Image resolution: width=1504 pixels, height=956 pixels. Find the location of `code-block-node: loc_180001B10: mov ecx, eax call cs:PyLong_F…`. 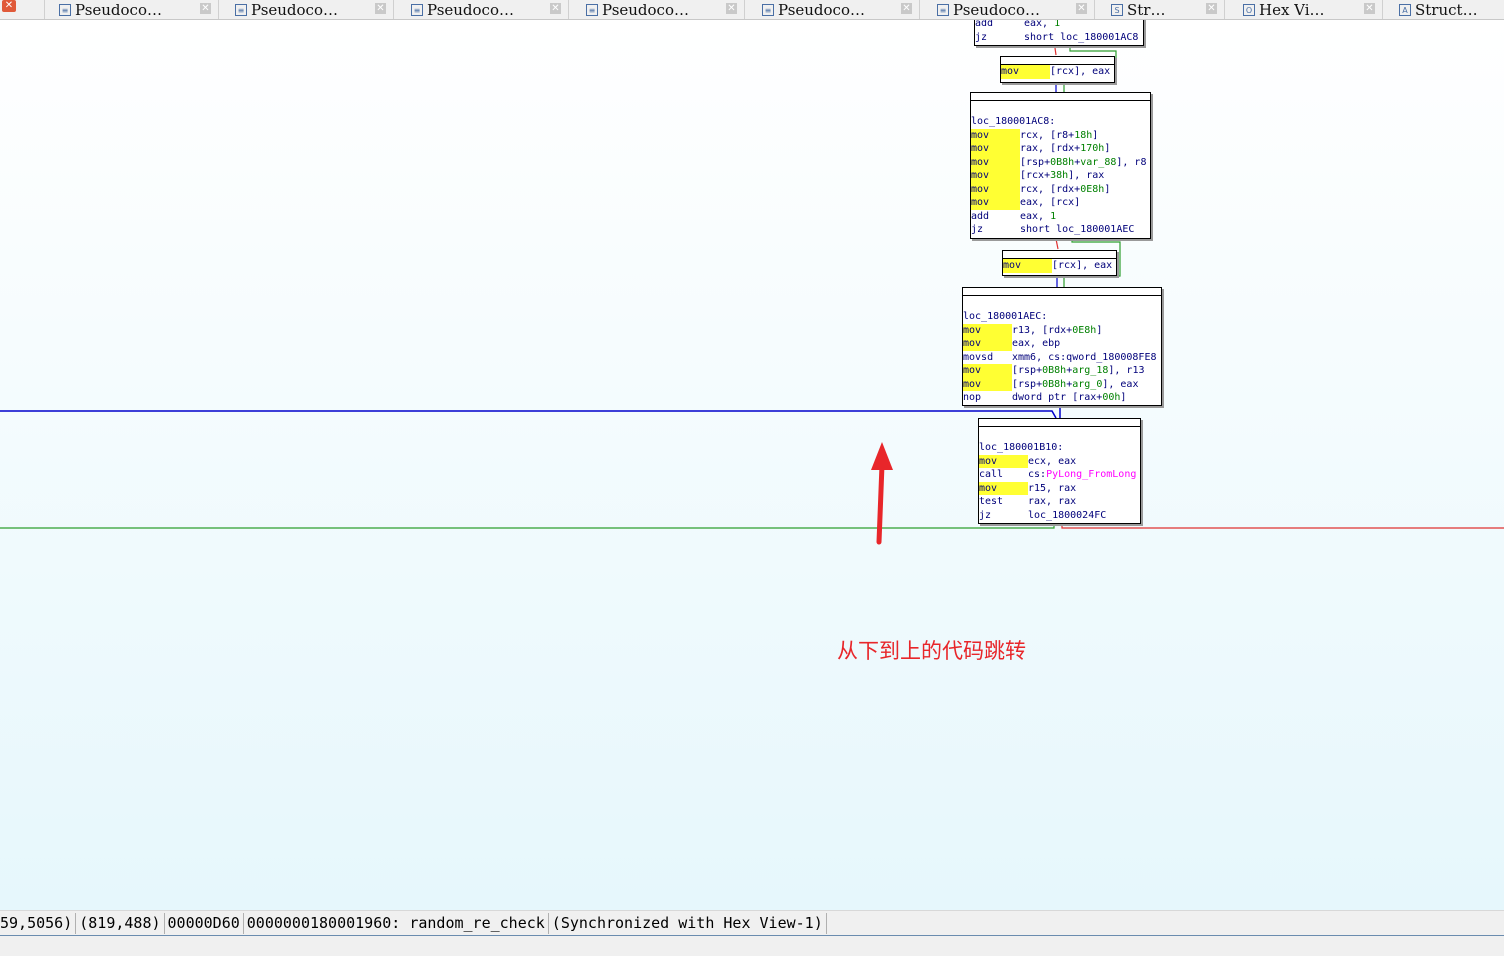

code-block-node: loc_180001B10: mov ecx, eax call cs:PyLong_F… is located at coordinates (1059, 471).